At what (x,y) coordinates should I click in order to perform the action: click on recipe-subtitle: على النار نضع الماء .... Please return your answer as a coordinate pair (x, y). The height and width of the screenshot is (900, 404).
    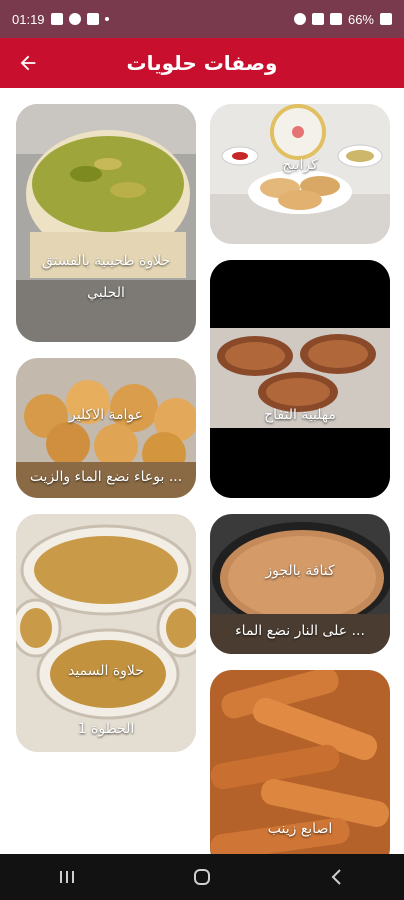
    Looking at the image, I should click on (300, 631).